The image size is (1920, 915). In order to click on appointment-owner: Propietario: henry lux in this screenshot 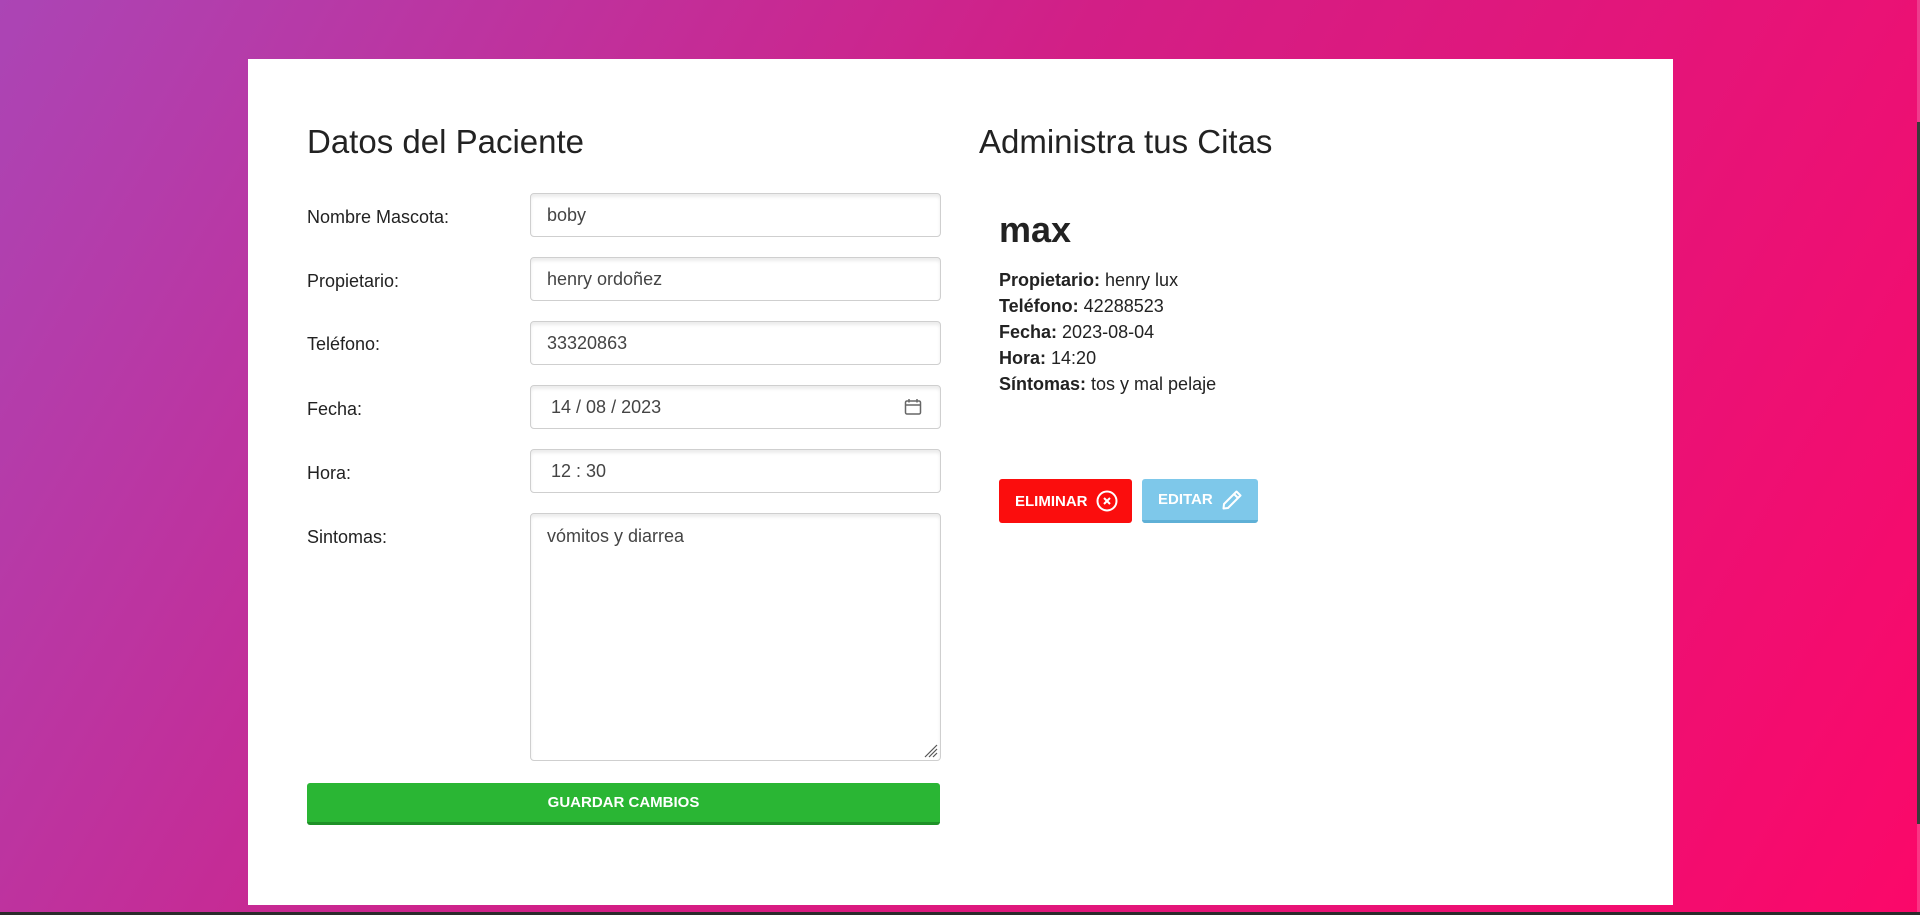, I will do `click(1088, 280)`.